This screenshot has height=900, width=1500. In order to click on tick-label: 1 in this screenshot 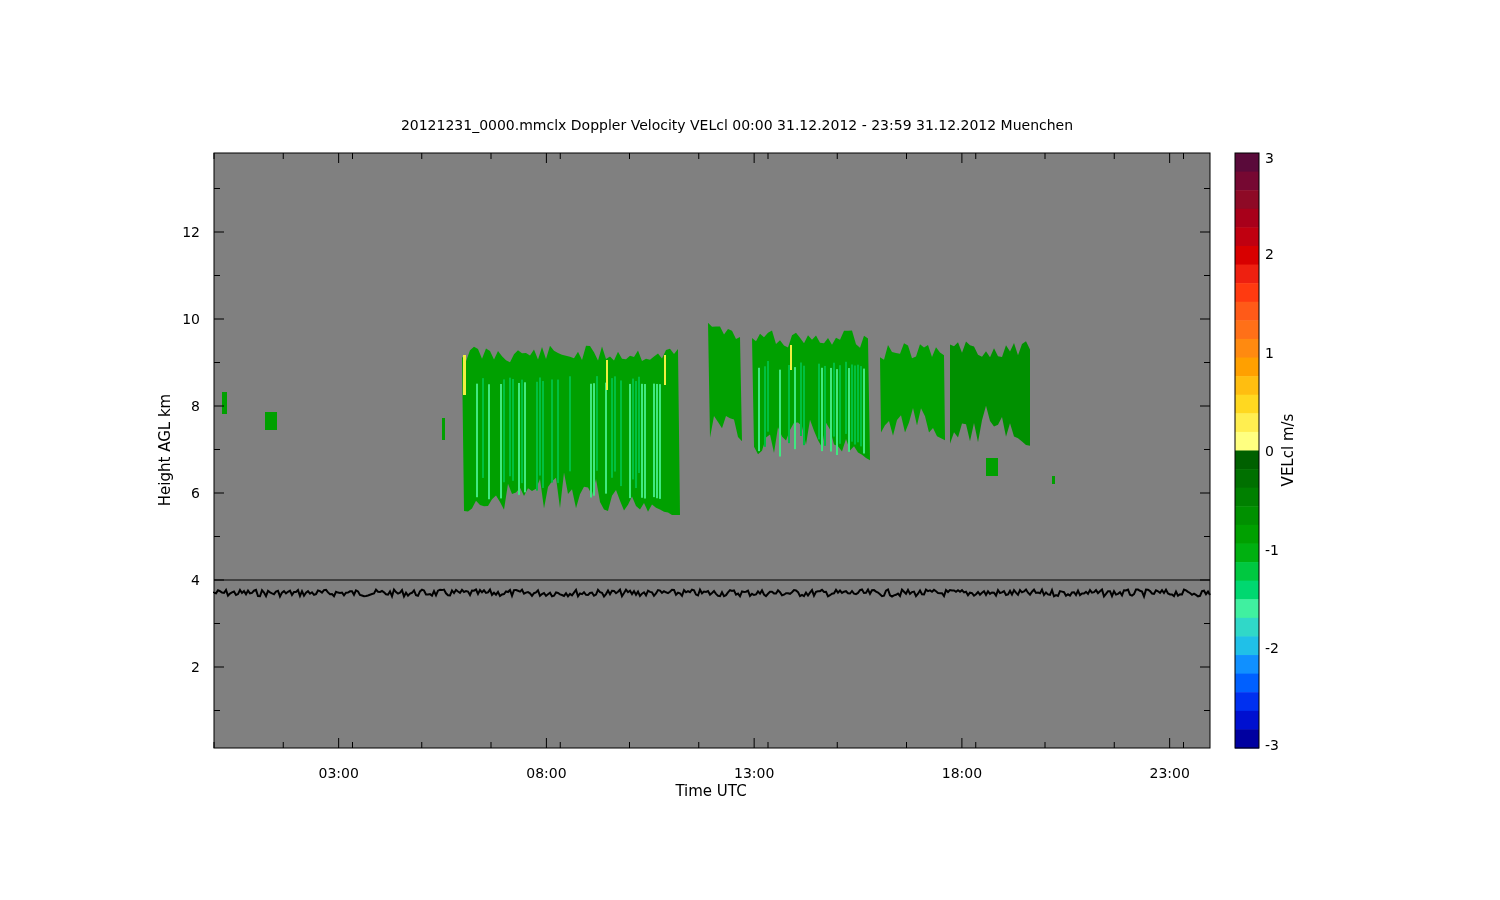, I will do `click(1269, 352)`.